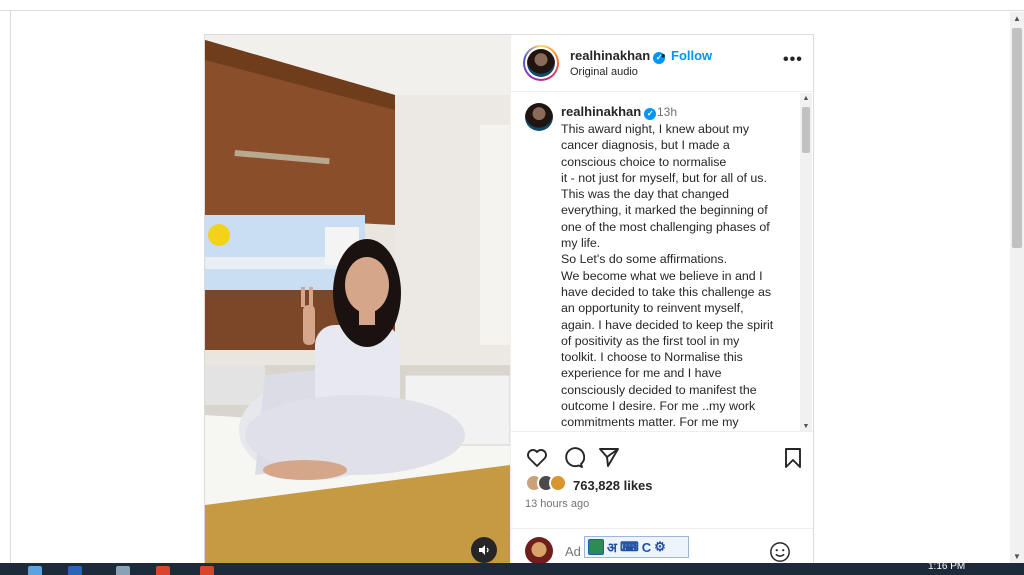 Image resolution: width=1024 pixels, height=575 pixels. I want to click on caption-line: my life., so click(581, 243).